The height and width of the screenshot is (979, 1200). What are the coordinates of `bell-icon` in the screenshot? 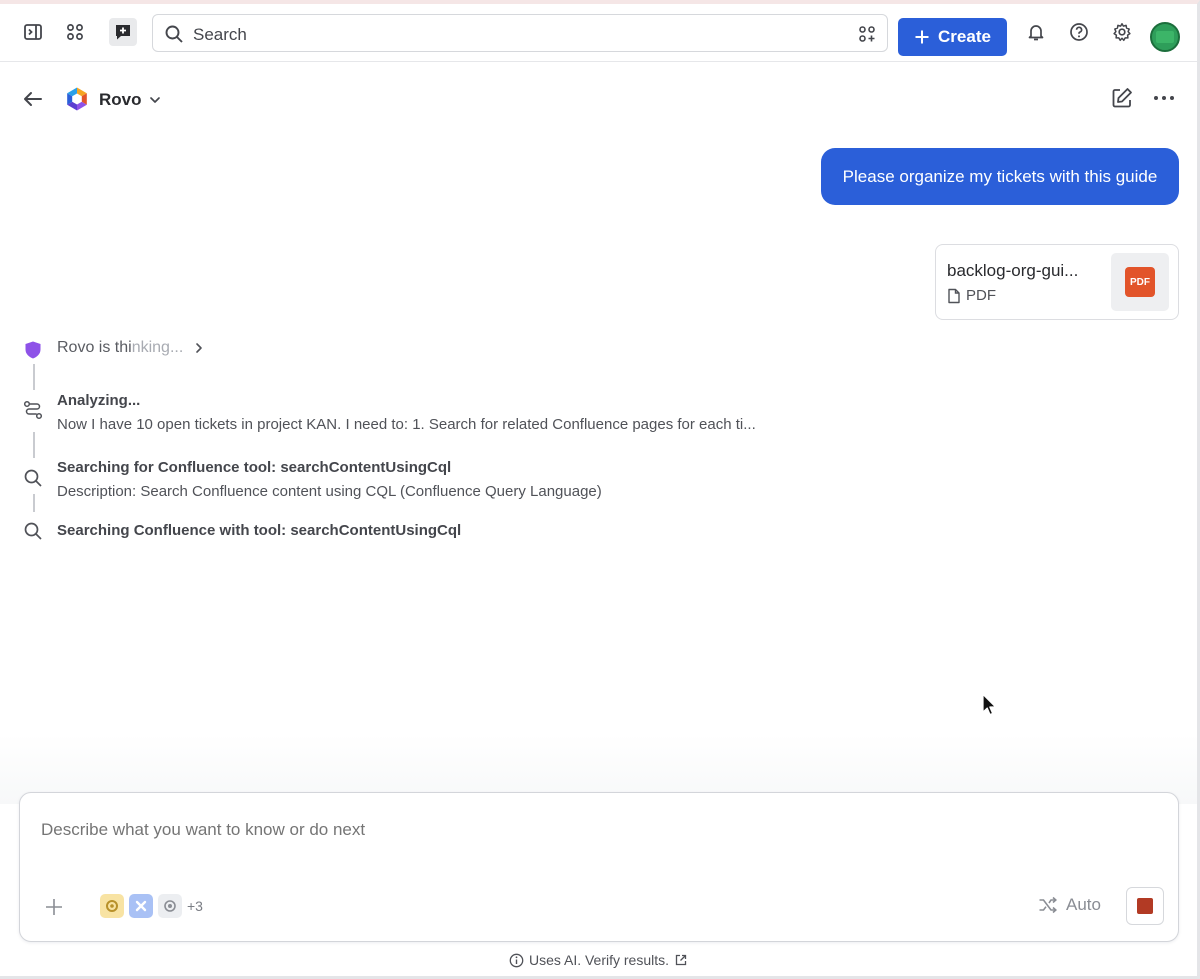 It's located at (1036, 32).